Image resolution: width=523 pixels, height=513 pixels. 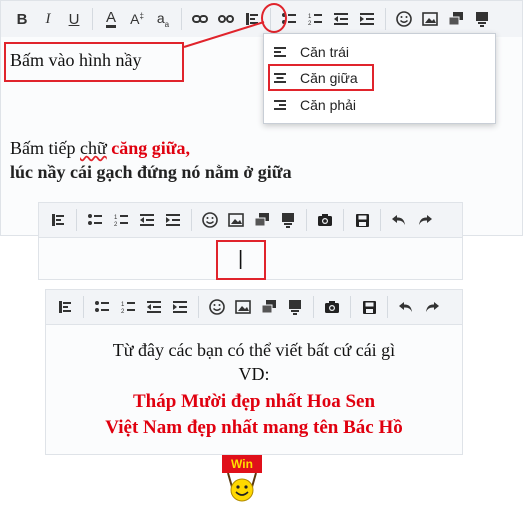 I want to click on content-line-4: Việt Nam đẹp nhất mang tên Bác Hồ, so click(x=254, y=427).